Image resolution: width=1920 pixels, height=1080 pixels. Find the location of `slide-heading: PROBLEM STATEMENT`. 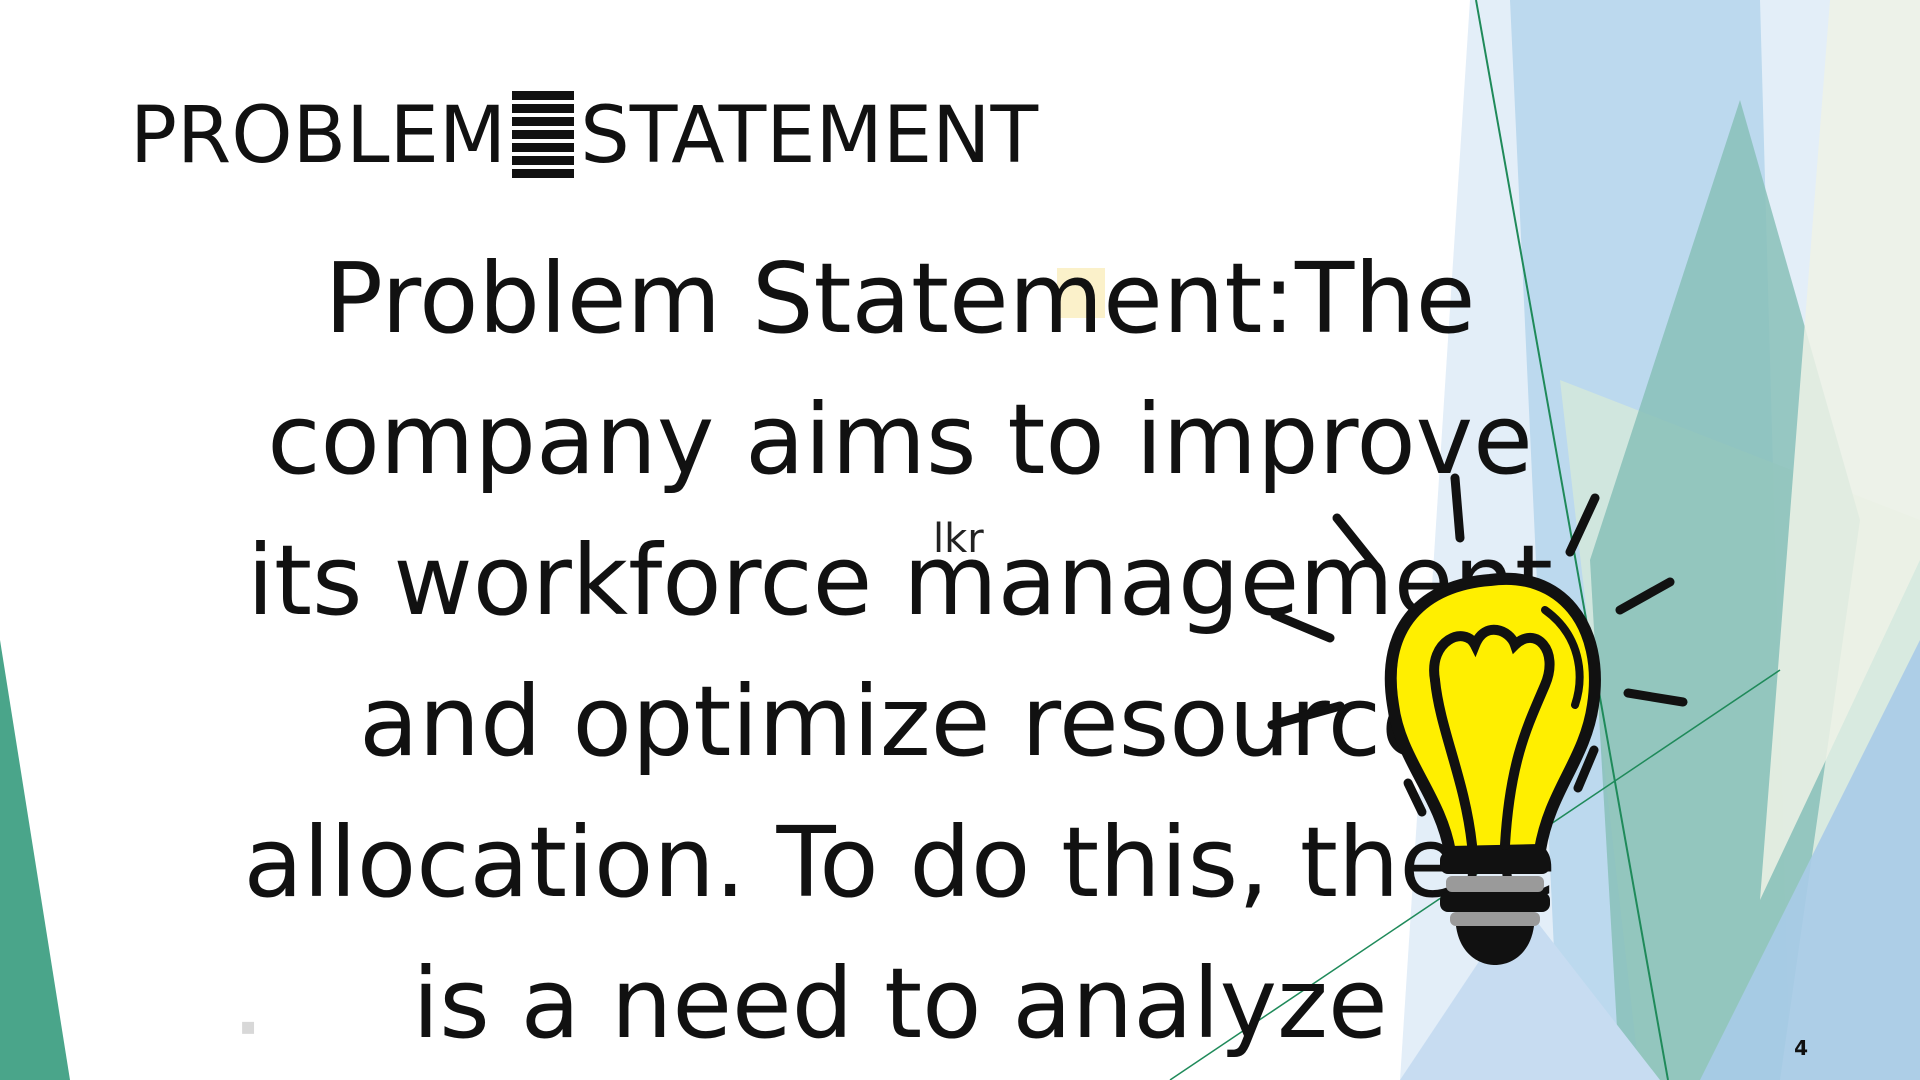

slide-heading: PROBLEM STATEMENT is located at coordinates (584, 136).